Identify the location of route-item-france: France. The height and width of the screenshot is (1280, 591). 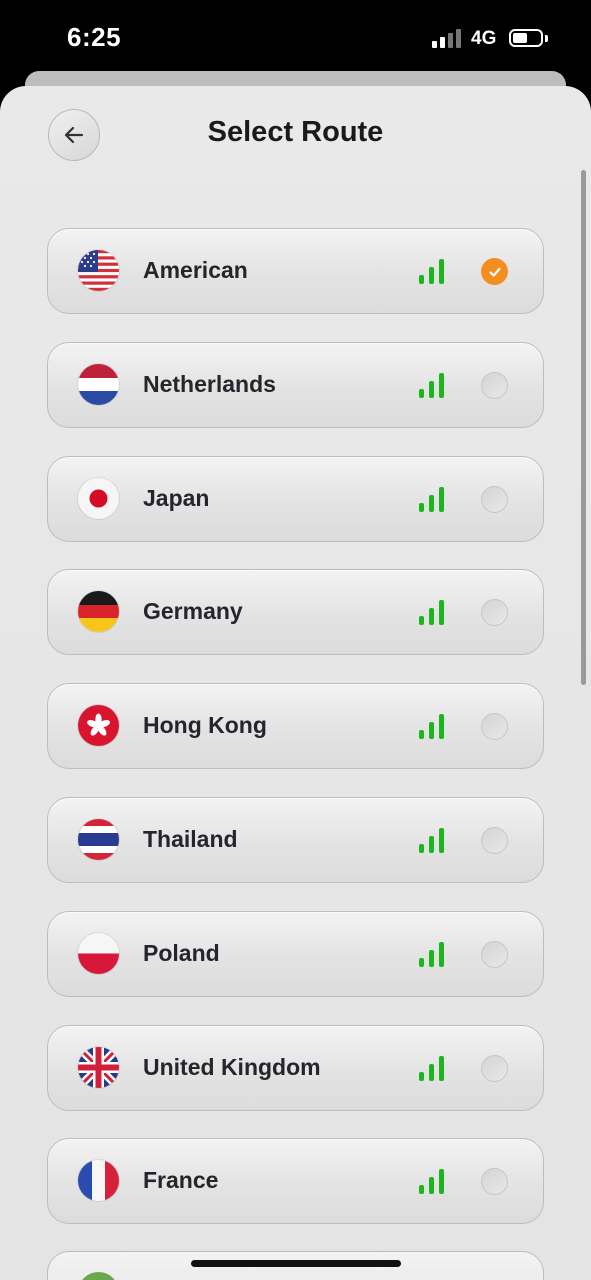
(295, 1181).